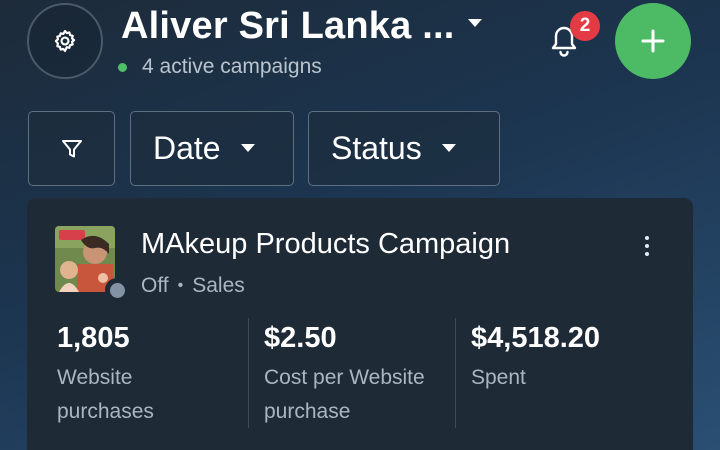  Describe the element at coordinates (307, 411) in the screenshot. I see `metric-label-line2: purchase` at that location.